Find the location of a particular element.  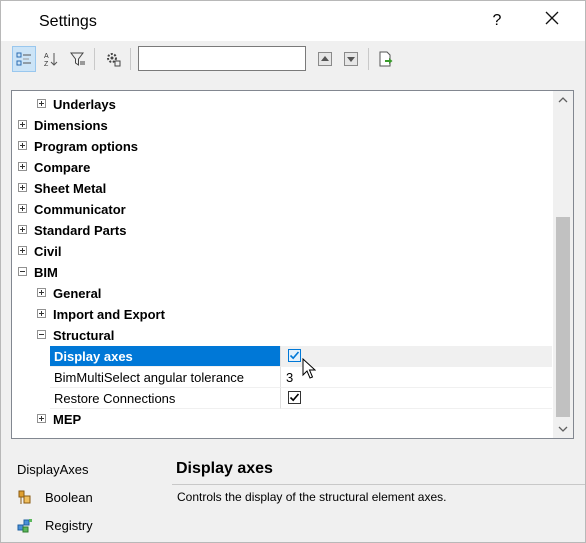

move-up-button is located at coordinates (325, 59).